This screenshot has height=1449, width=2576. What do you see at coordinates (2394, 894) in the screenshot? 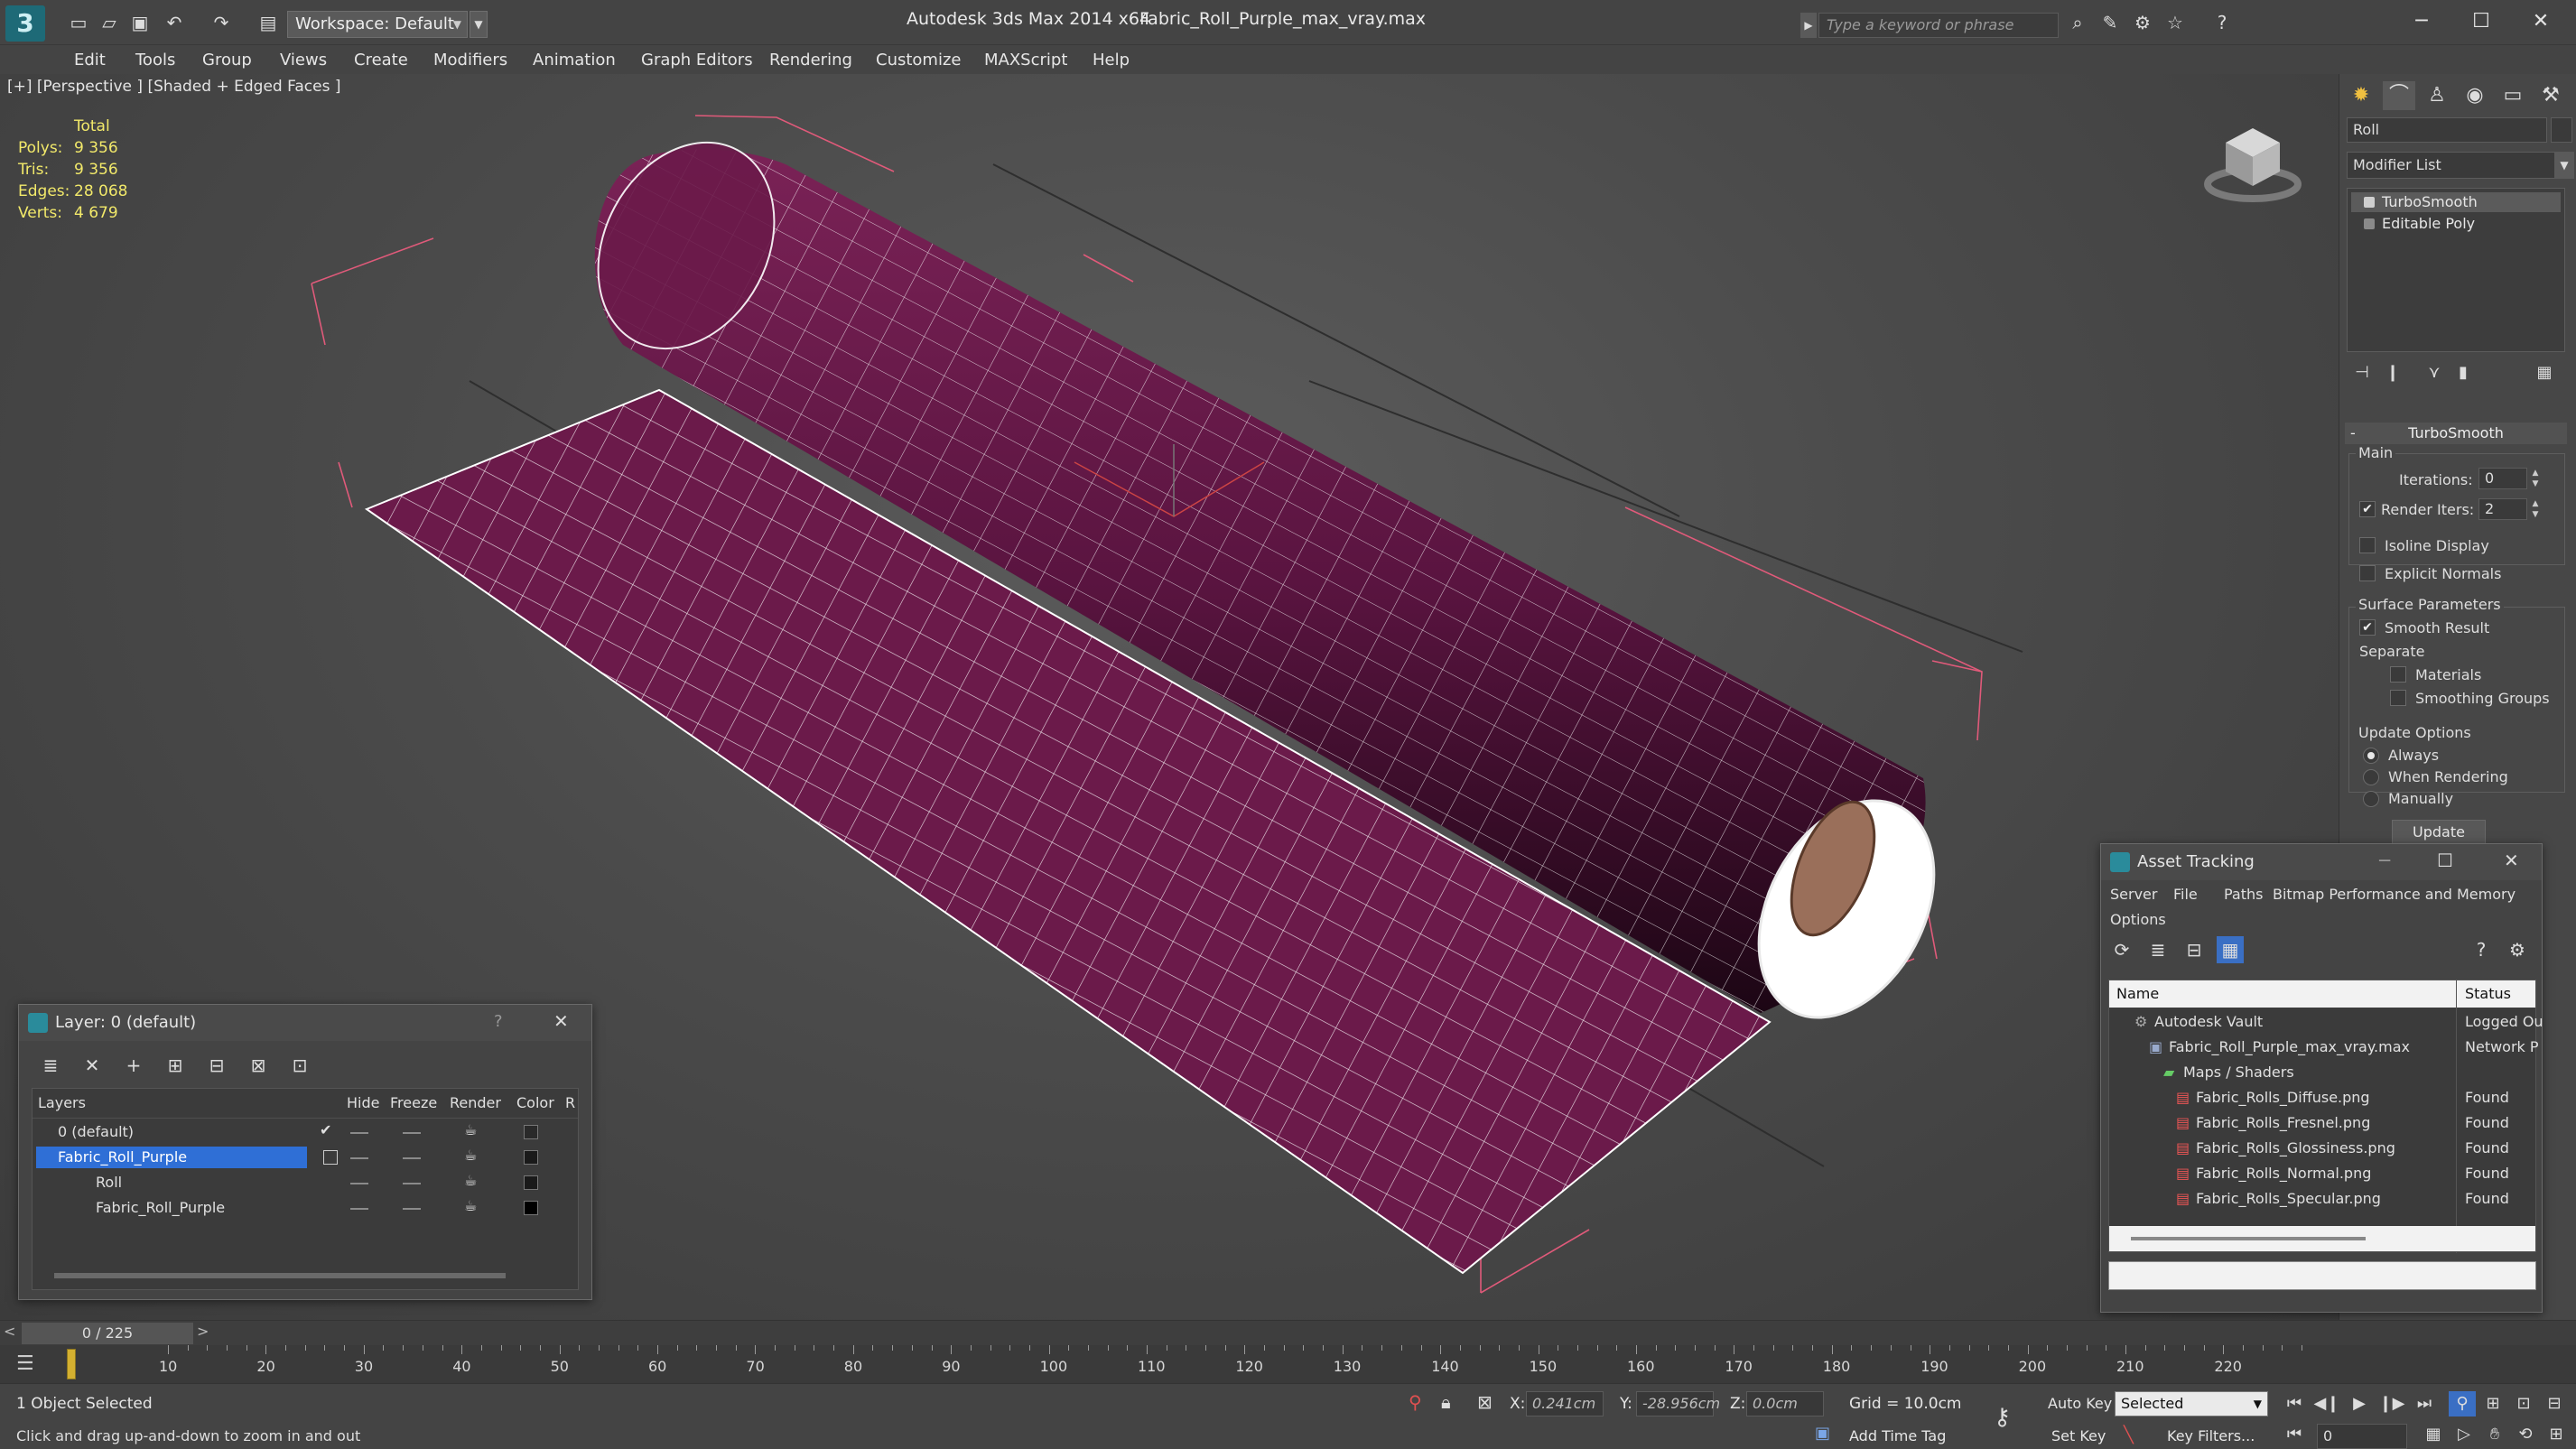
I see `asset-menu-bitmap-performance: Bitmap Performance and Memory` at bounding box center [2394, 894].